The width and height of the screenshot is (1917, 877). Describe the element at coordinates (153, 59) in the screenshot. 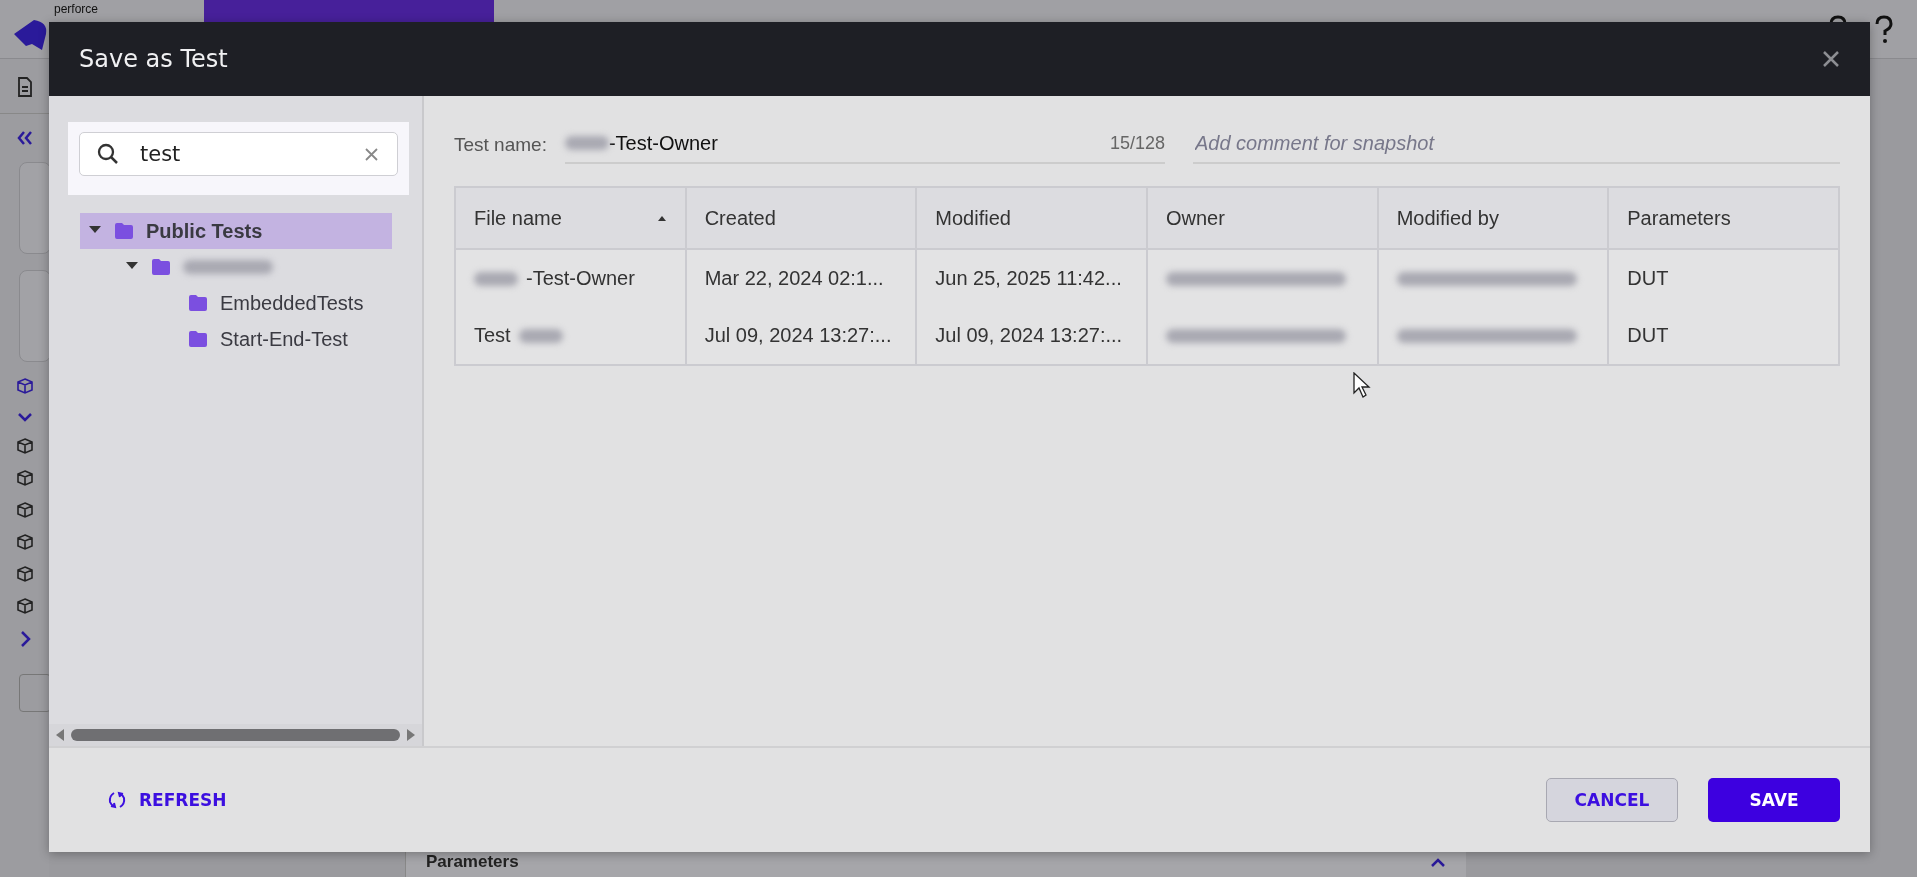

I see `dialog-title: Save as Test` at that location.